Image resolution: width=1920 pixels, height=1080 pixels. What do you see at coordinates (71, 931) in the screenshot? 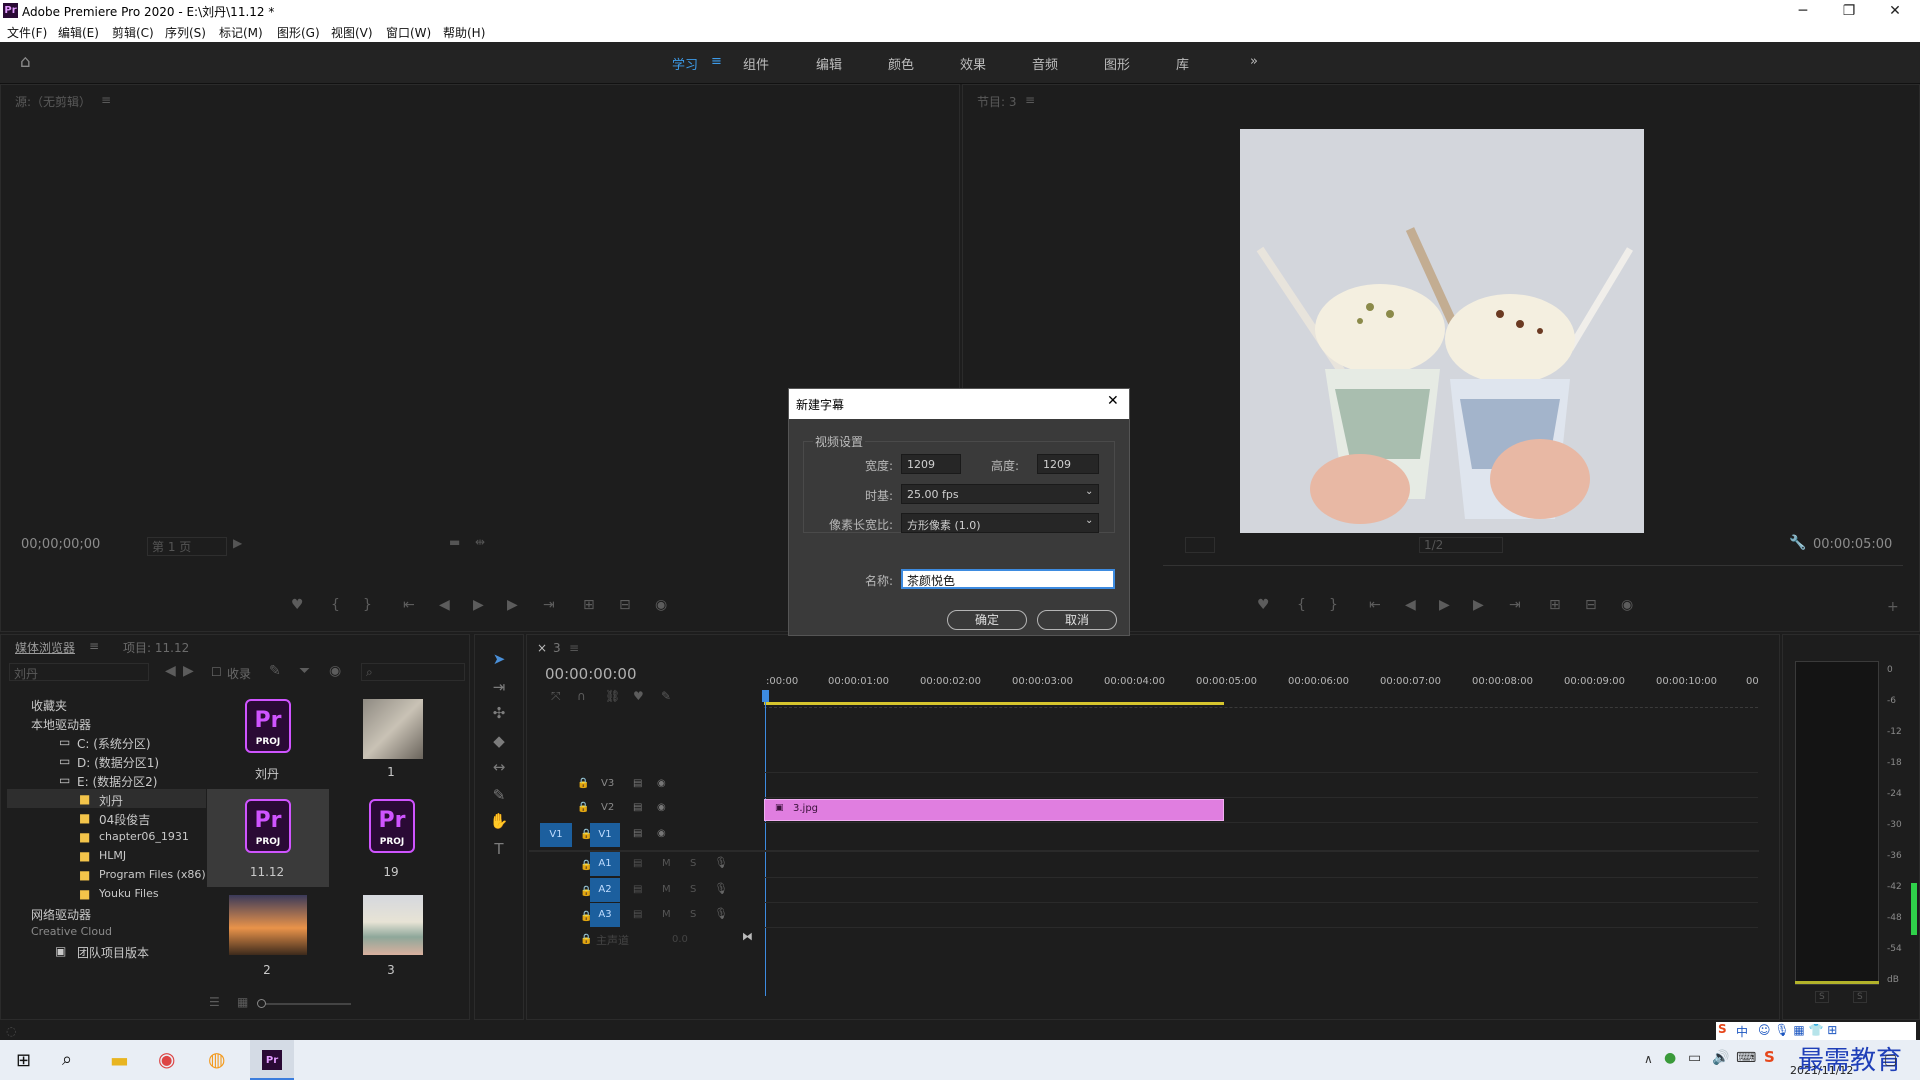
I see `tree-item-creative-cloud: Creative Cloud` at bounding box center [71, 931].